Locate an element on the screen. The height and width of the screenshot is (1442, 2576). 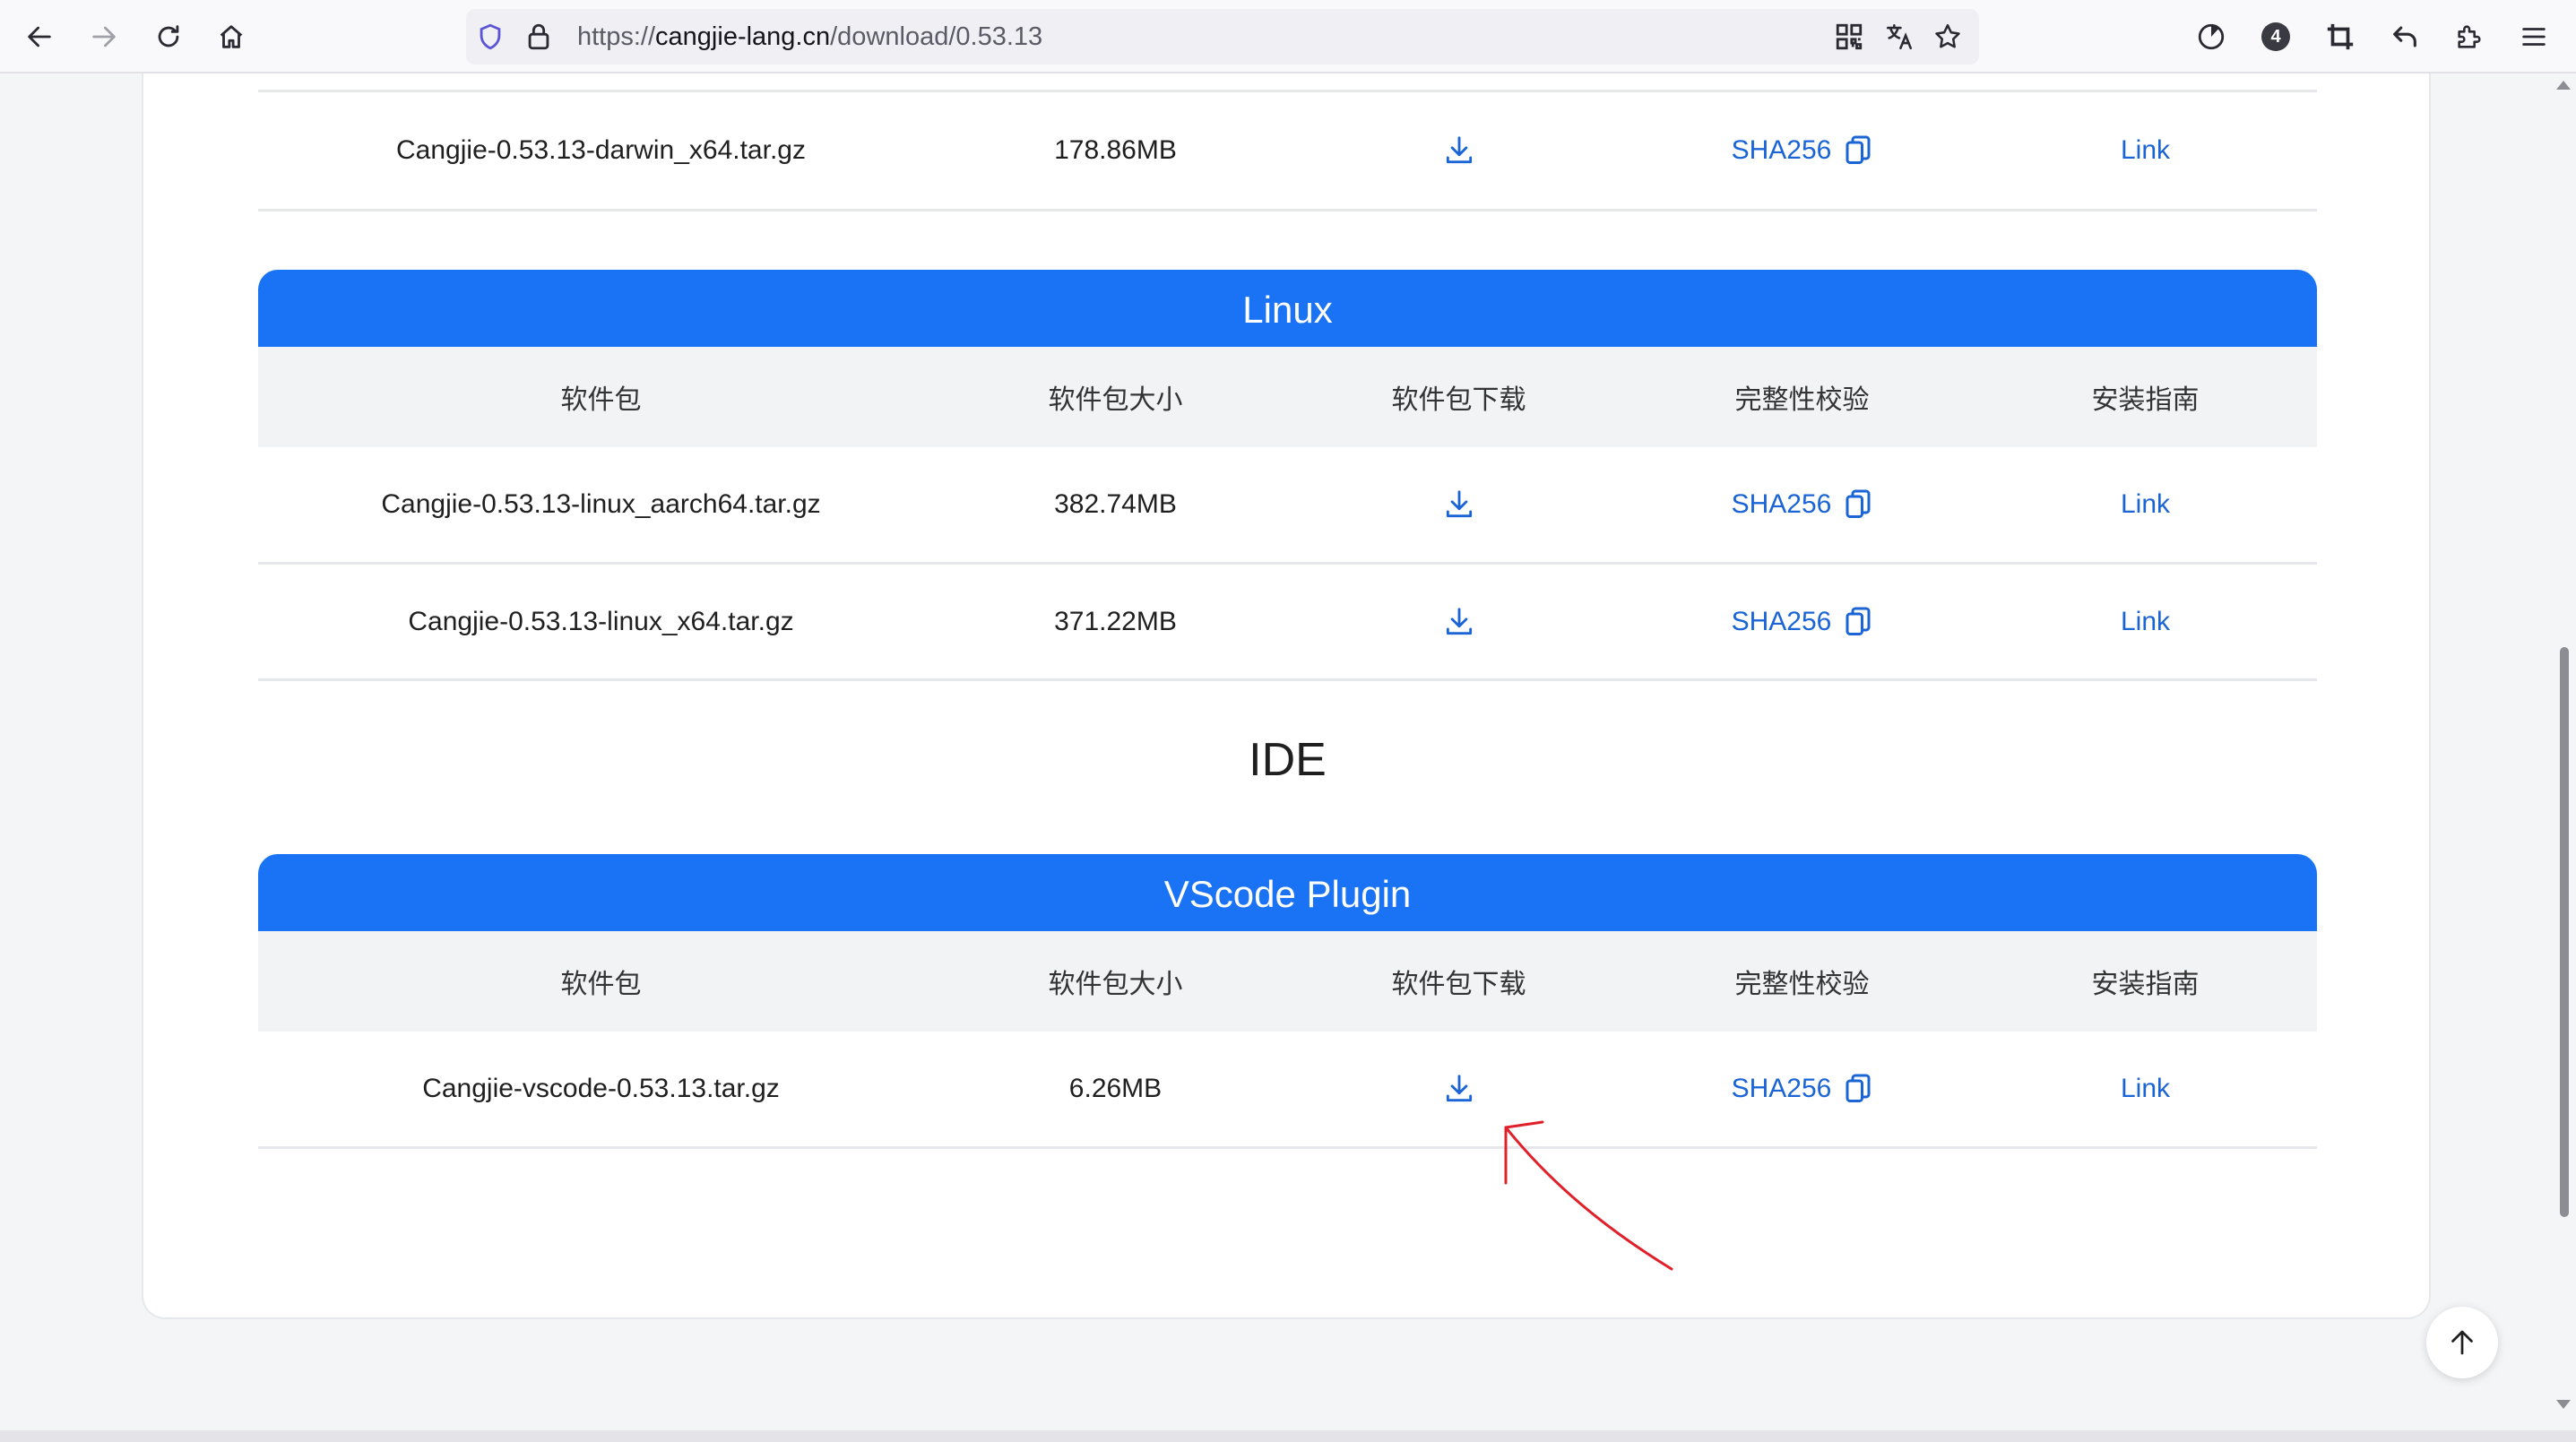
address-bar: https://cangjie-lang.cn/download/0.53.13 is located at coordinates (1222, 37).